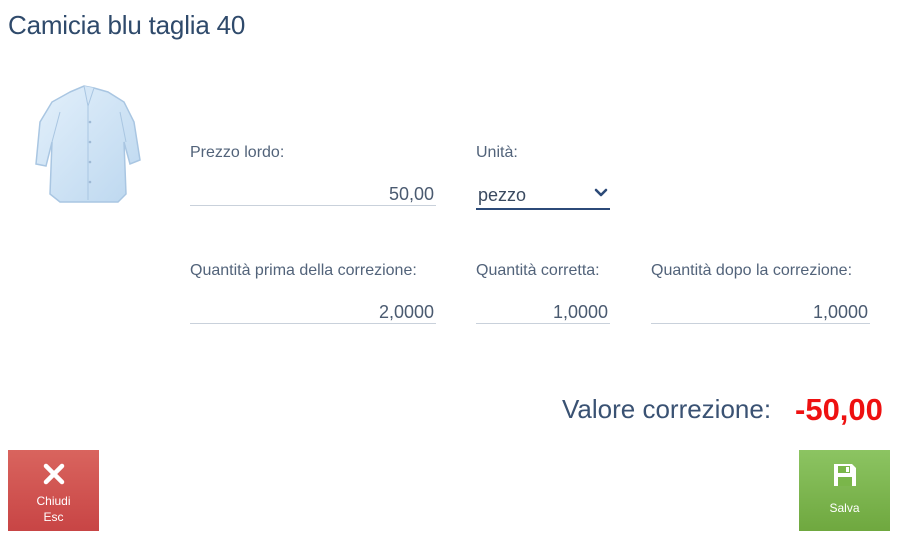 The width and height of the screenshot is (900, 539). What do you see at coordinates (88, 144) in the screenshot?
I see `shirt-image` at bounding box center [88, 144].